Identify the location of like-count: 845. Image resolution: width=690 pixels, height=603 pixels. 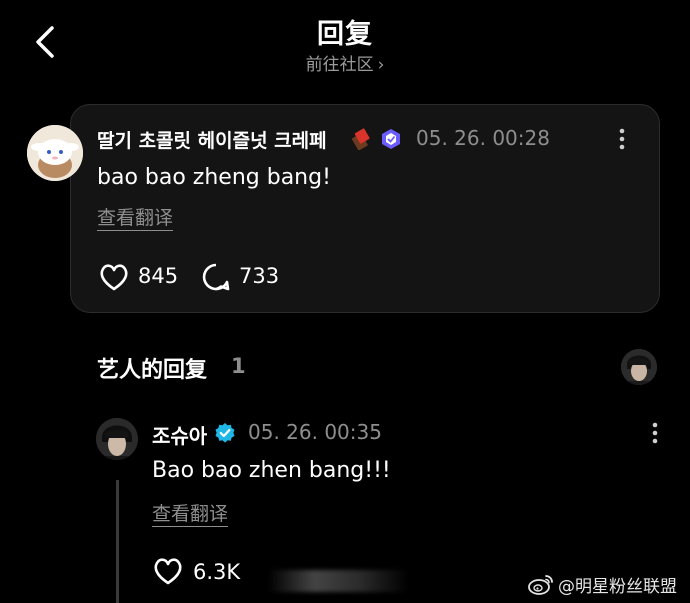
(158, 276).